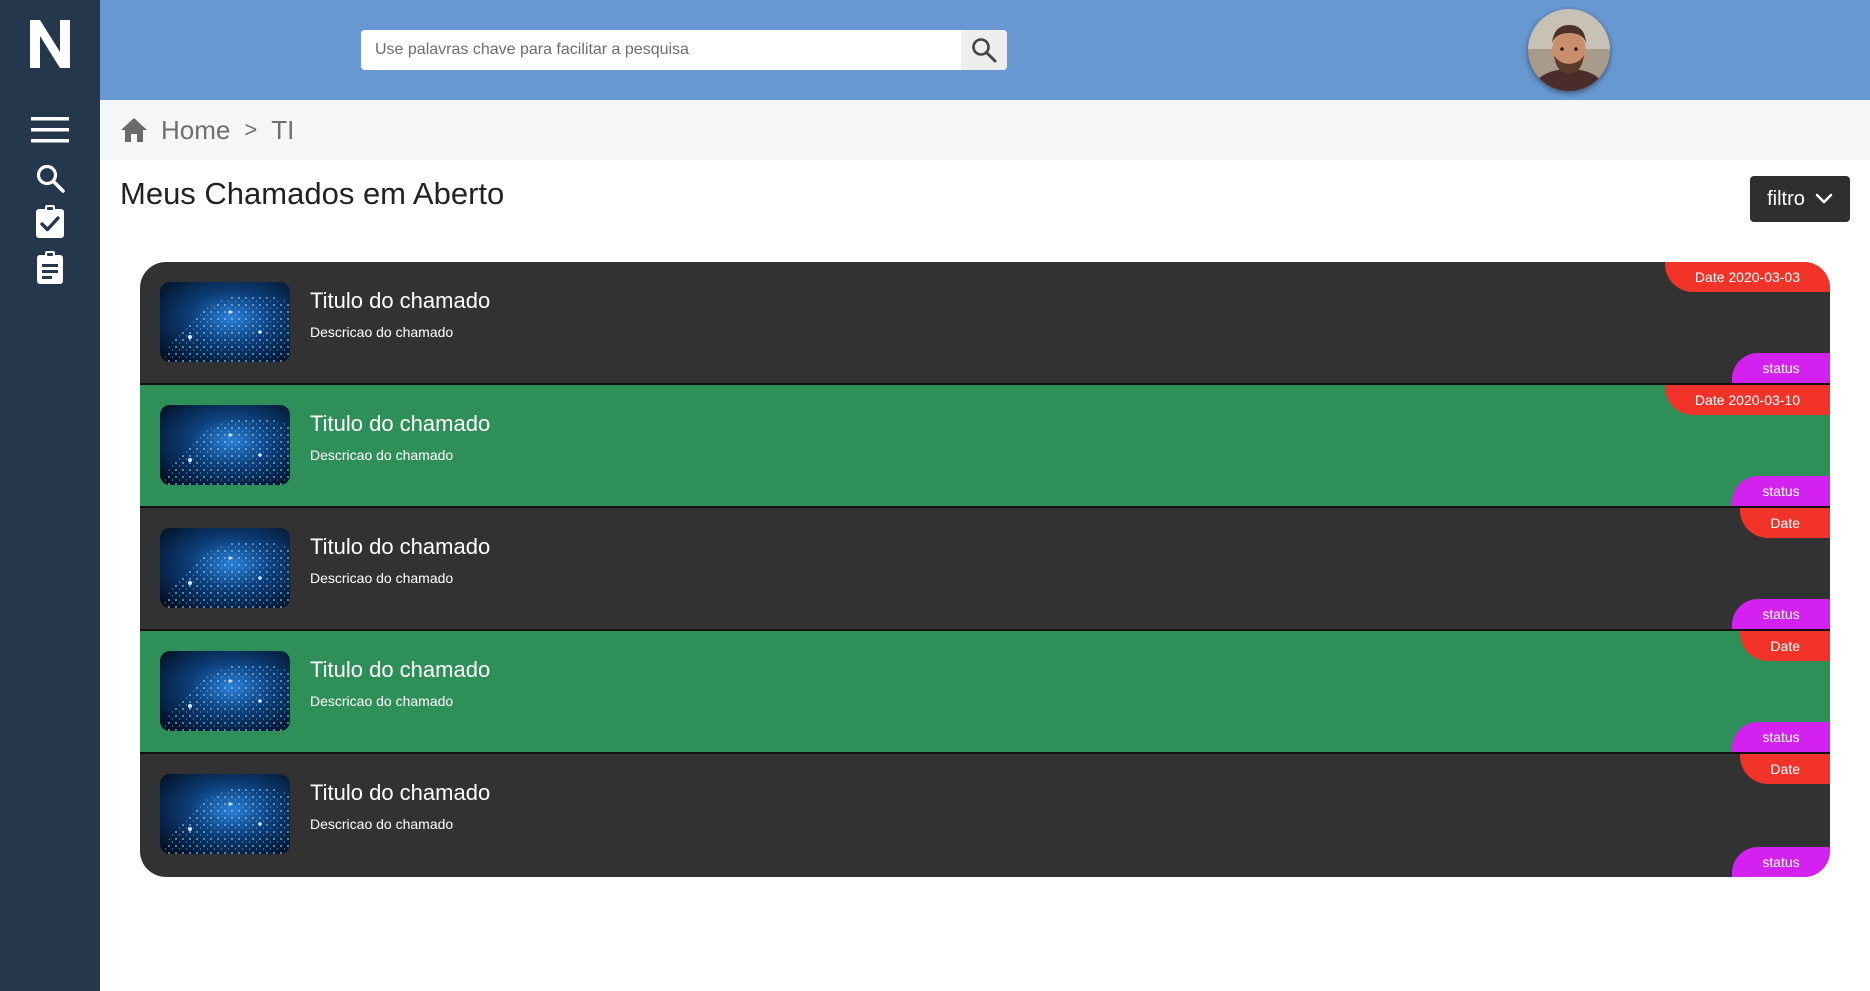 Image resolution: width=1870 pixels, height=991 pixels. I want to click on user-avatar, so click(1569, 50).